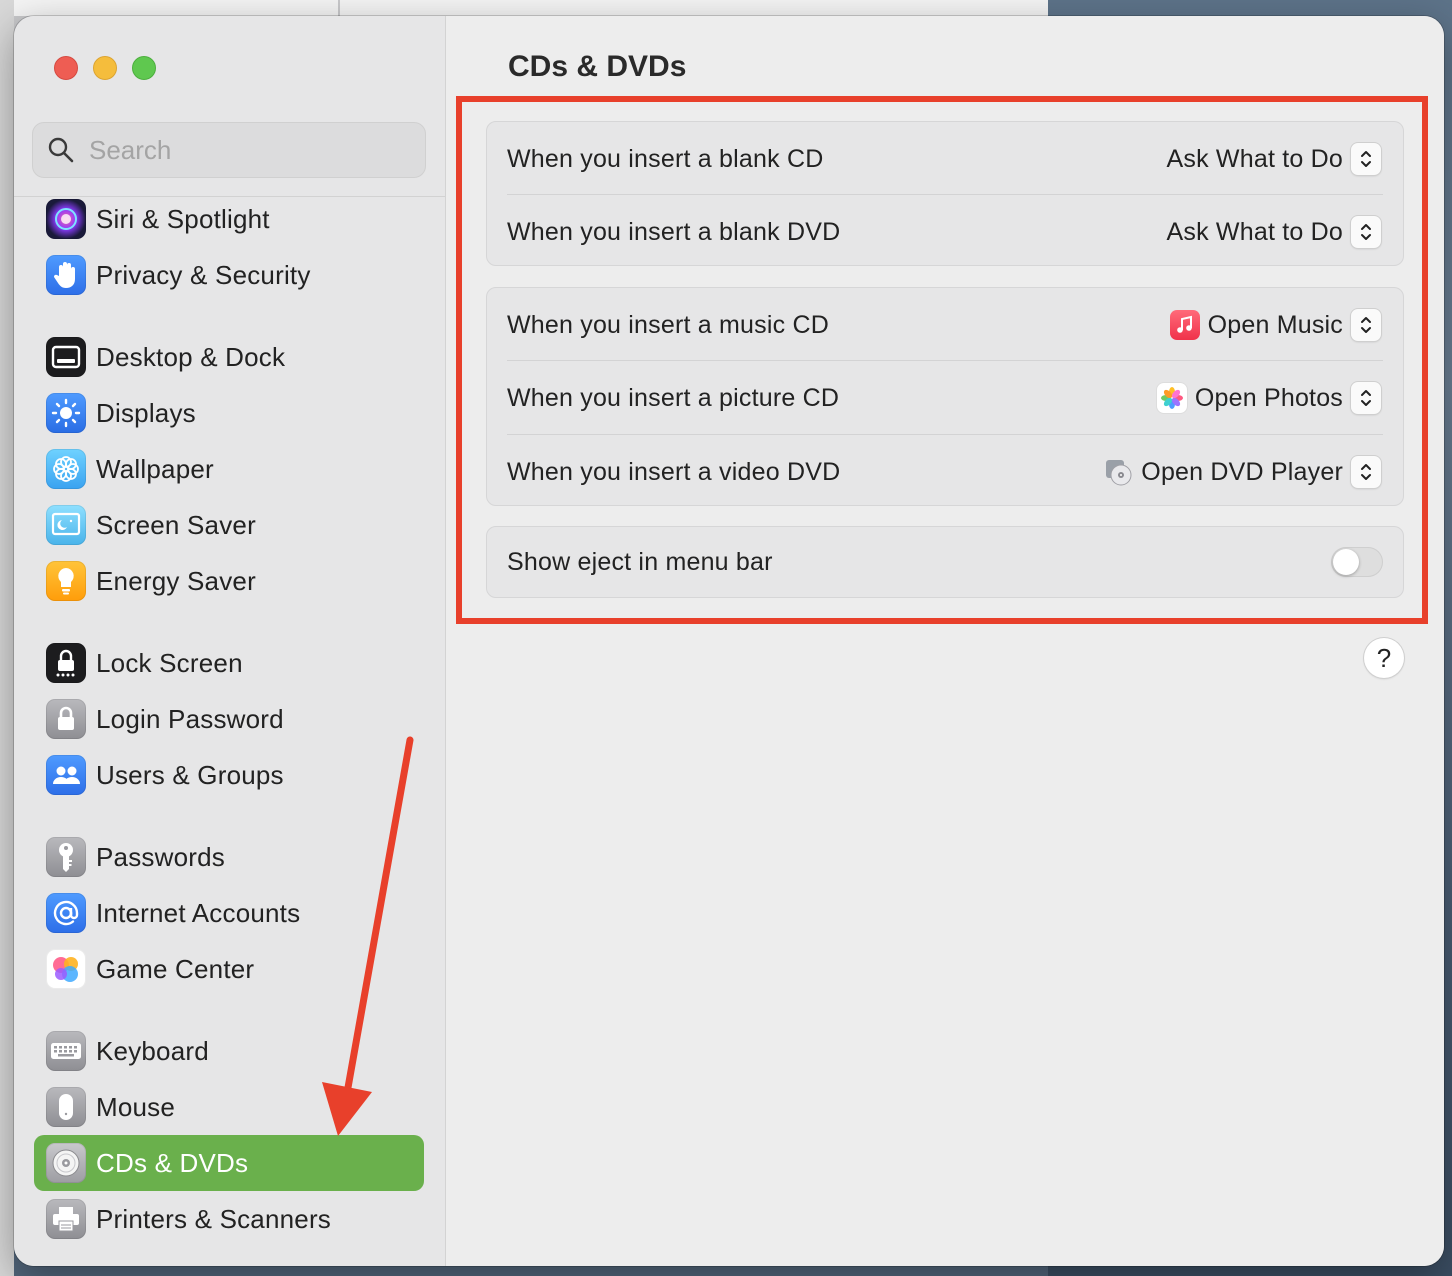 This screenshot has height=1276, width=1452. I want to click on sidebar-item-label: Displays, so click(146, 412).